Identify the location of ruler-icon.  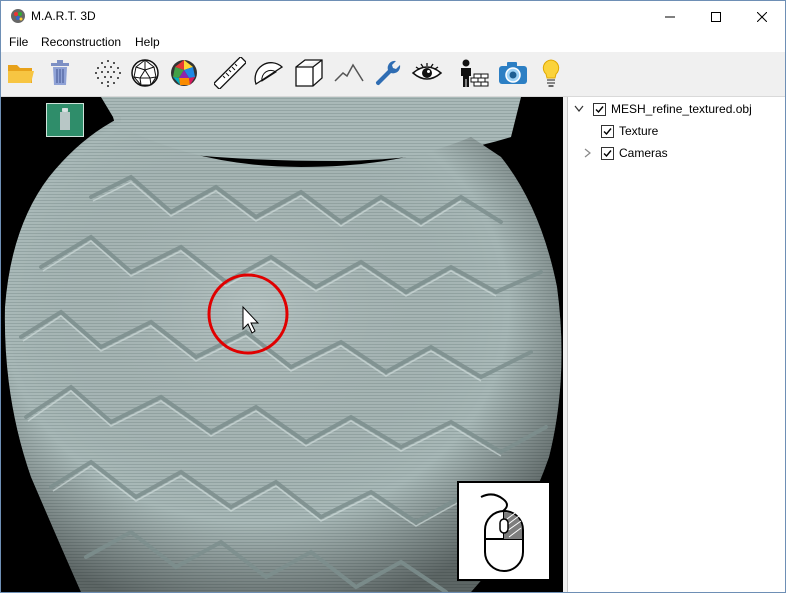
(230, 73).